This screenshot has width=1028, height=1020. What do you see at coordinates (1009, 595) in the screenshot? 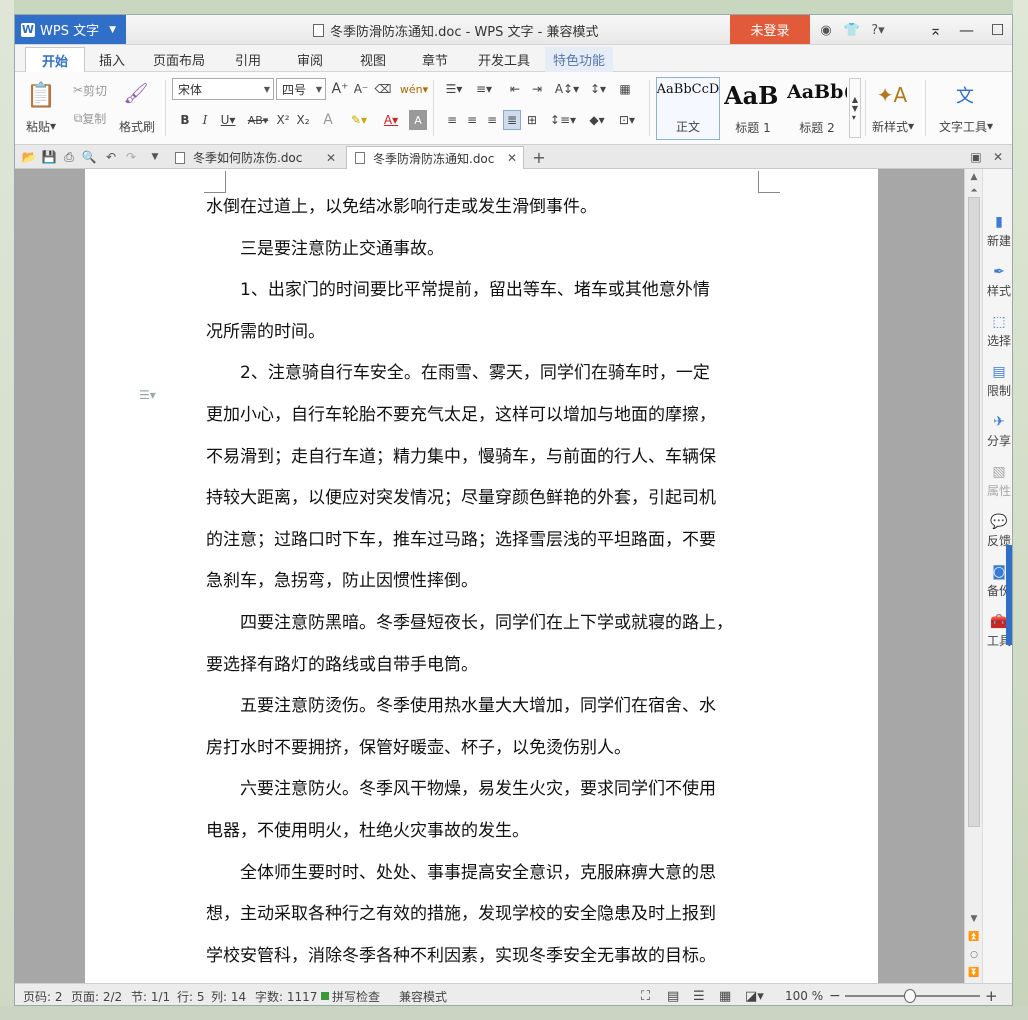
I see `task-pane-toggle` at bounding box center [1009, 595].